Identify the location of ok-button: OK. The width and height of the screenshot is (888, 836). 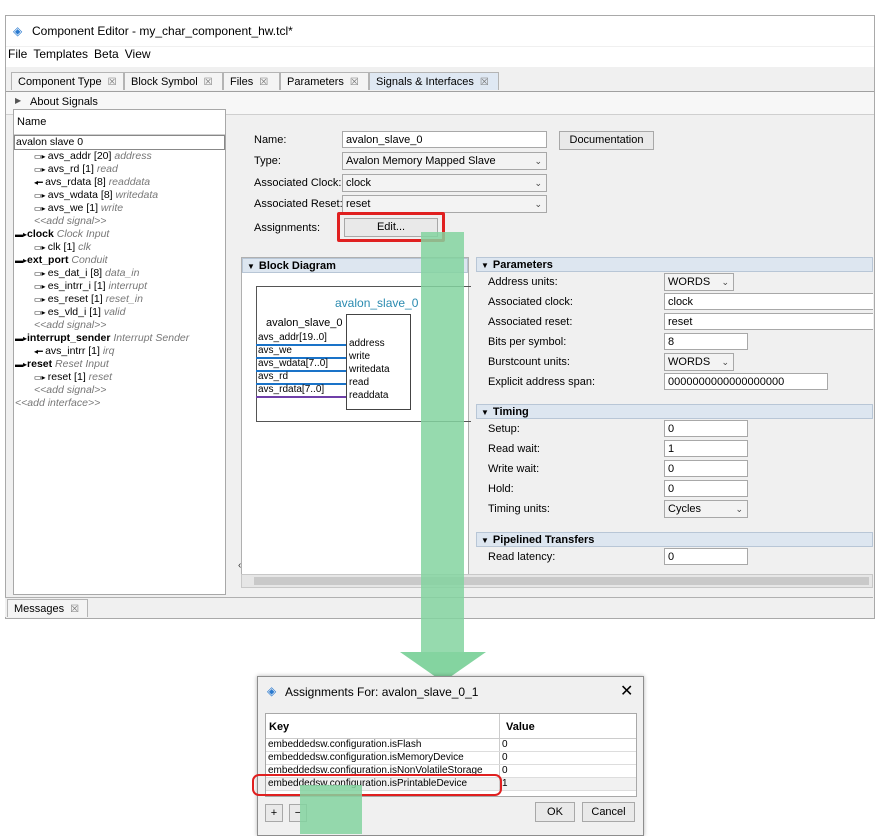
(555, 812).